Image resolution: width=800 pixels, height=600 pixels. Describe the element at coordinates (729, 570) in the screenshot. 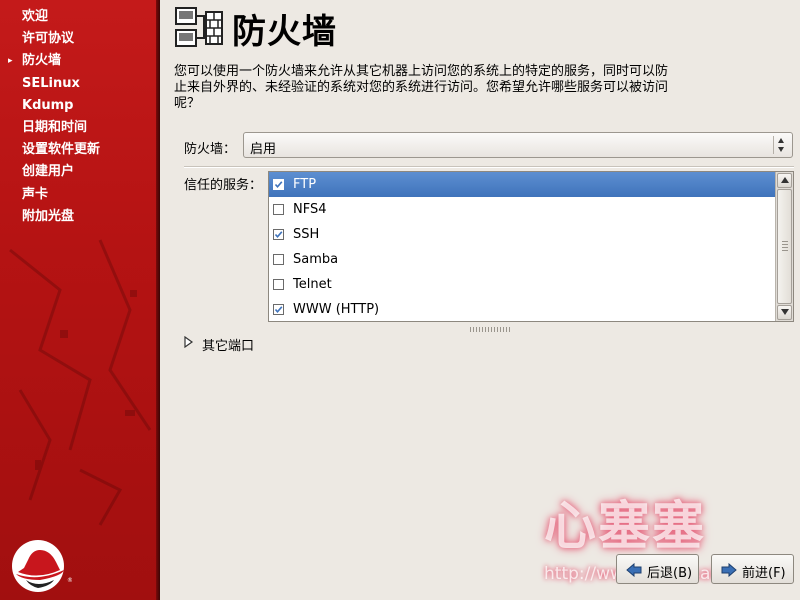

I see `arrow-right-icon` at that location.